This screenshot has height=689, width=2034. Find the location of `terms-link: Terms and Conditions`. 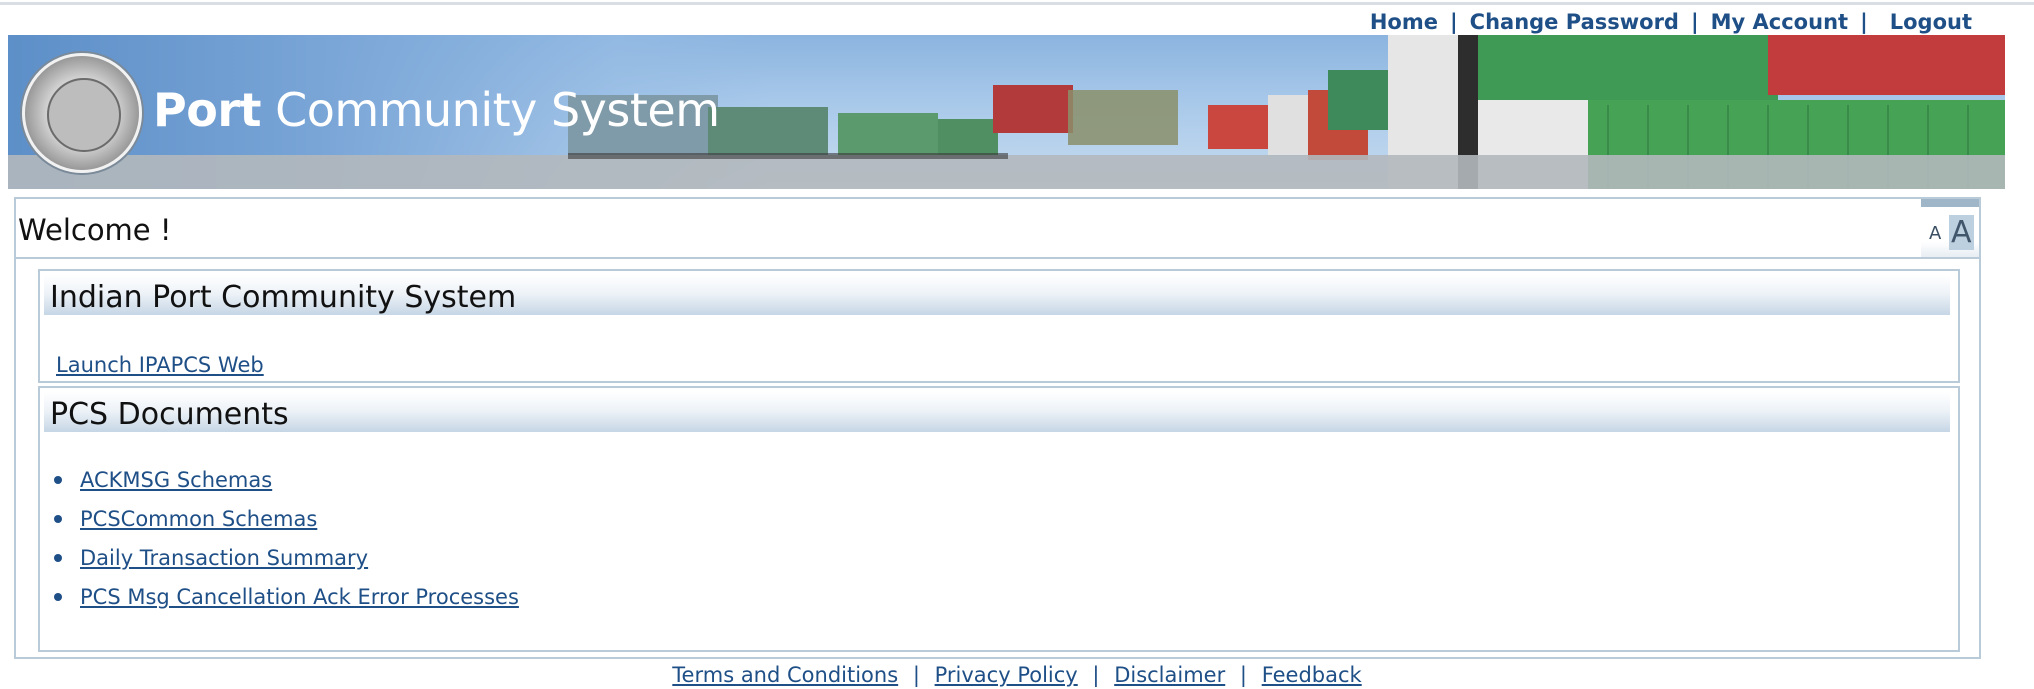

terms-link: Terms and Conditions is located at coordinates (785, 675).